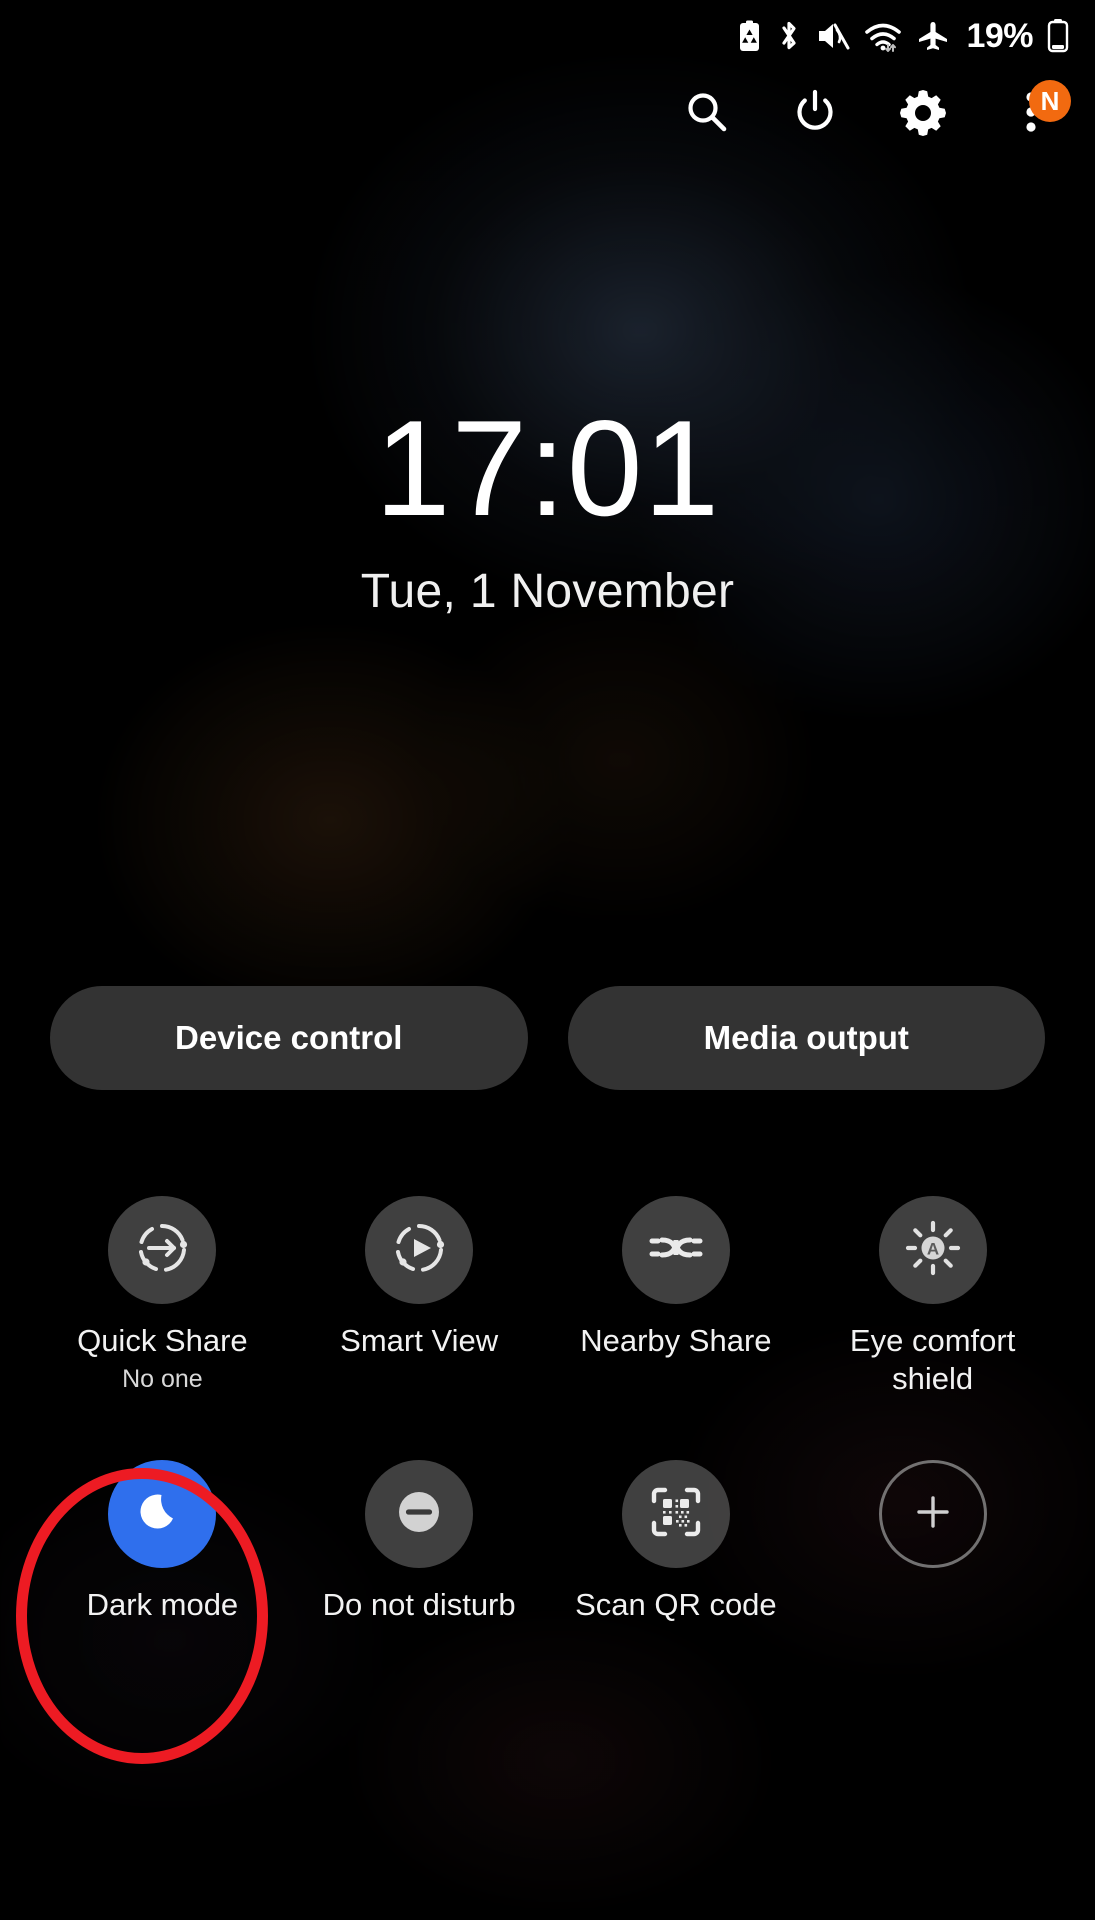  I want to click on tile-nearby-share: Nearby Share, so click(676, 1297).